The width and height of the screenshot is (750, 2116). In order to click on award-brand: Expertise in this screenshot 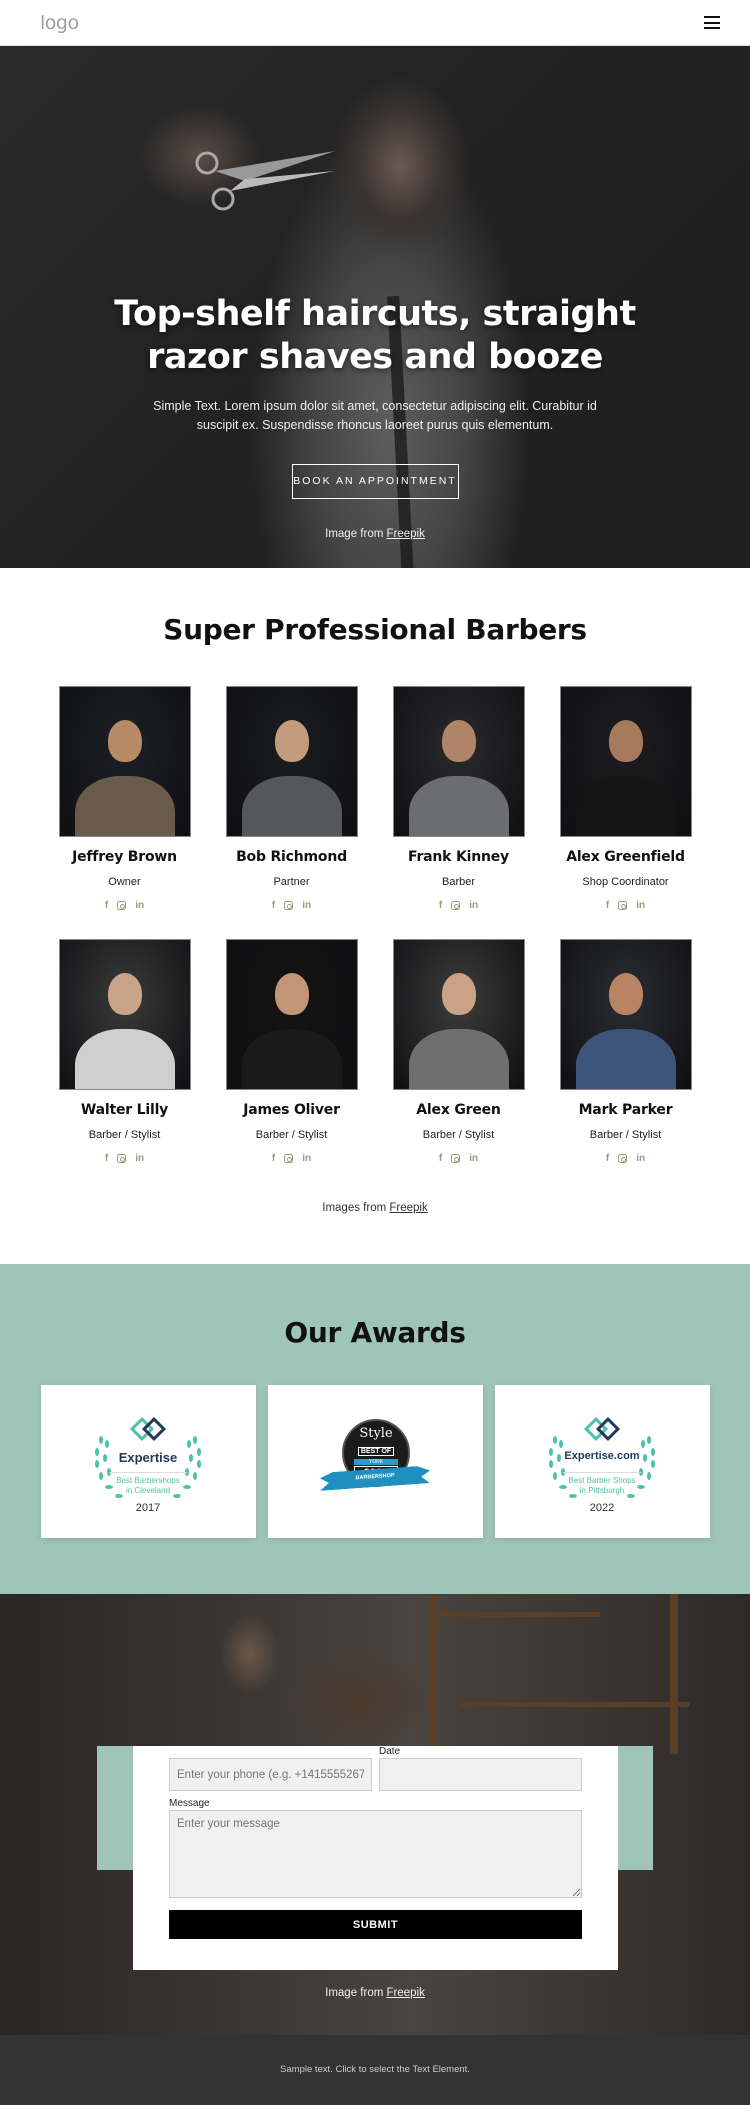, I will do `click(148, 1457)`.